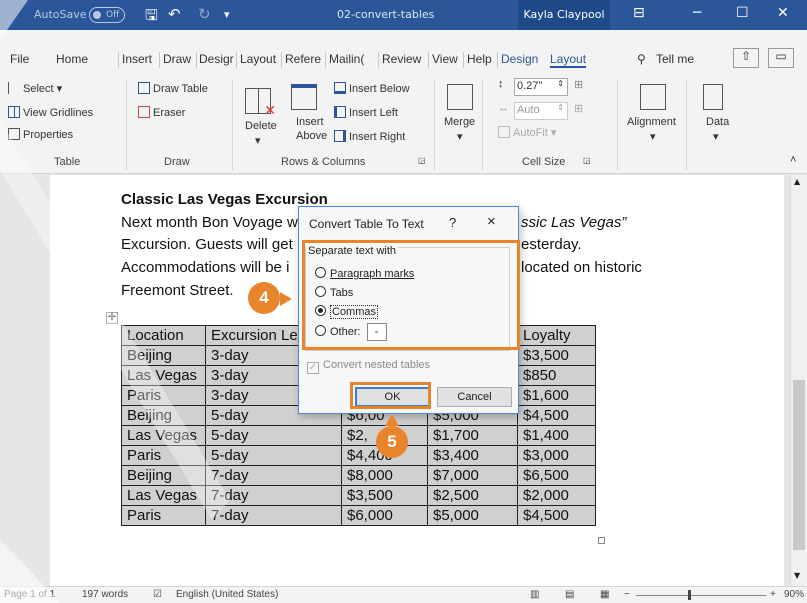 The image size is (807, 603). Describe the element at coordinates (472, 435) in the screenshot. I see `table-cell: $1,700` at that location.